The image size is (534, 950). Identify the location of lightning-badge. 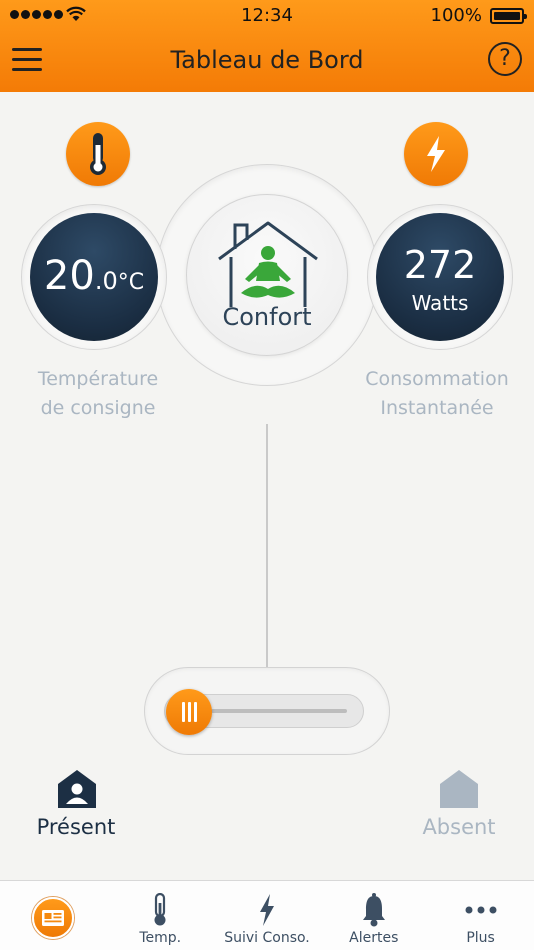
(436, 154).